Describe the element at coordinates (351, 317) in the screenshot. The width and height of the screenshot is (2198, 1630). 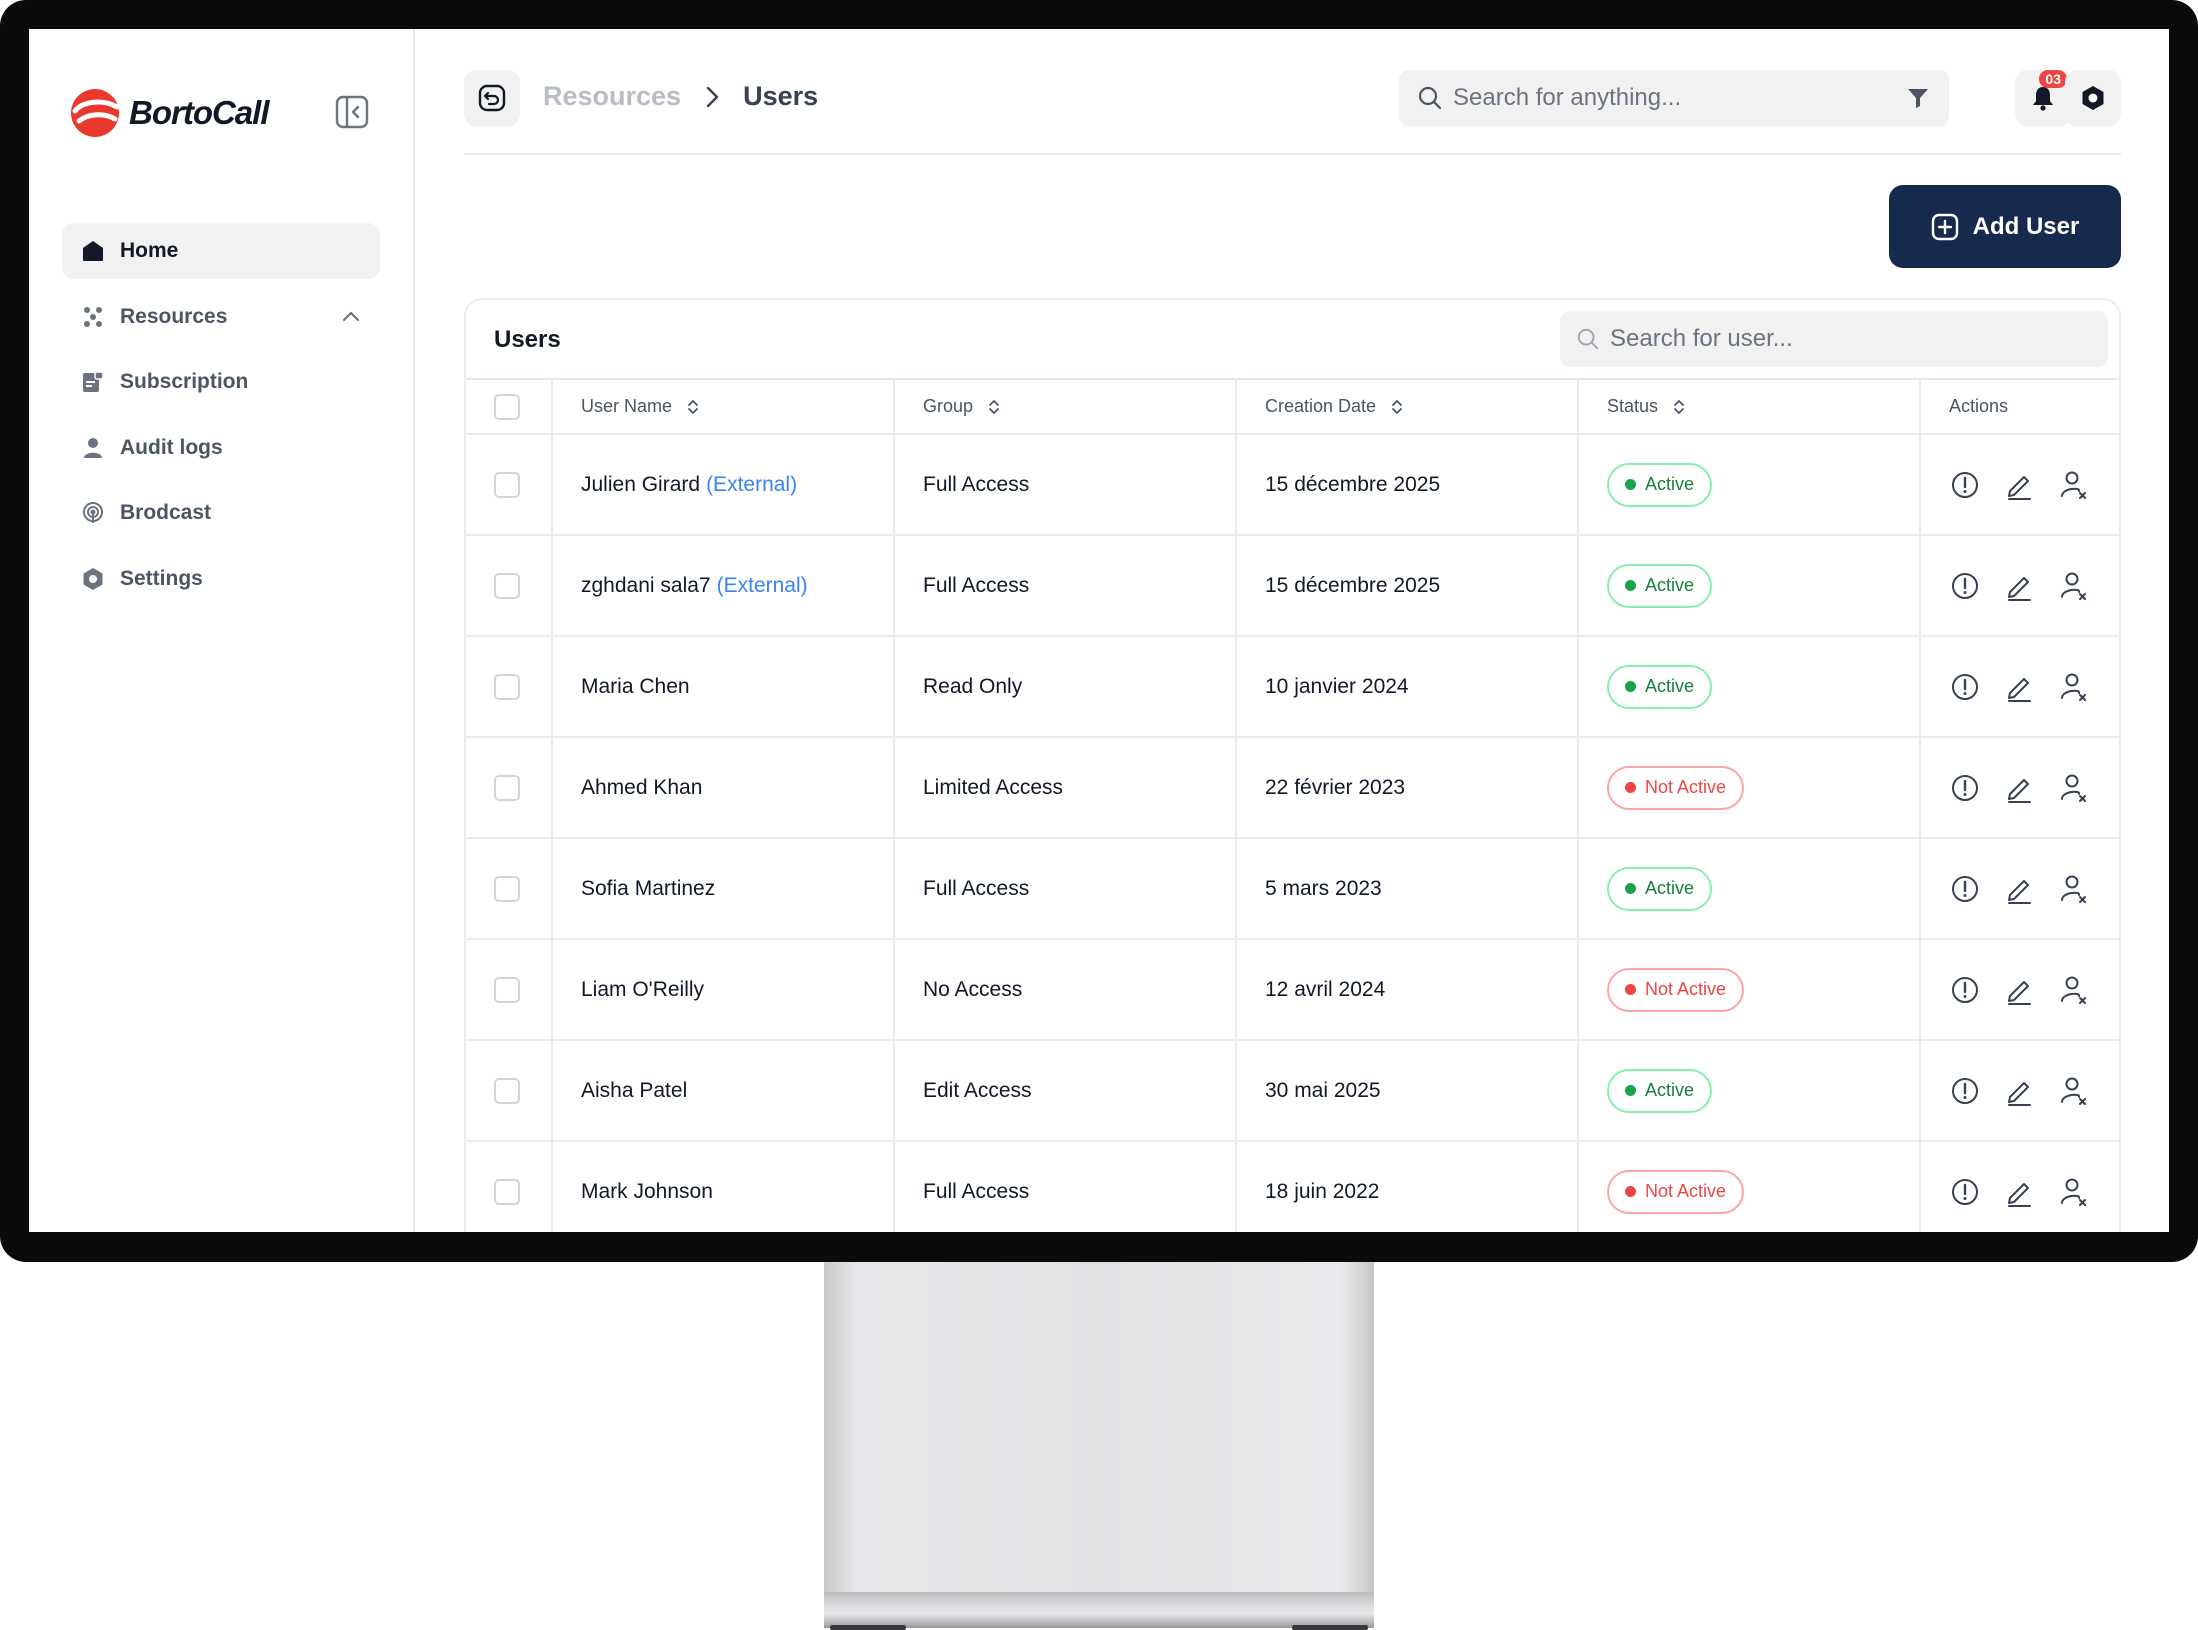
I see `chevron-up-icon` at that location.